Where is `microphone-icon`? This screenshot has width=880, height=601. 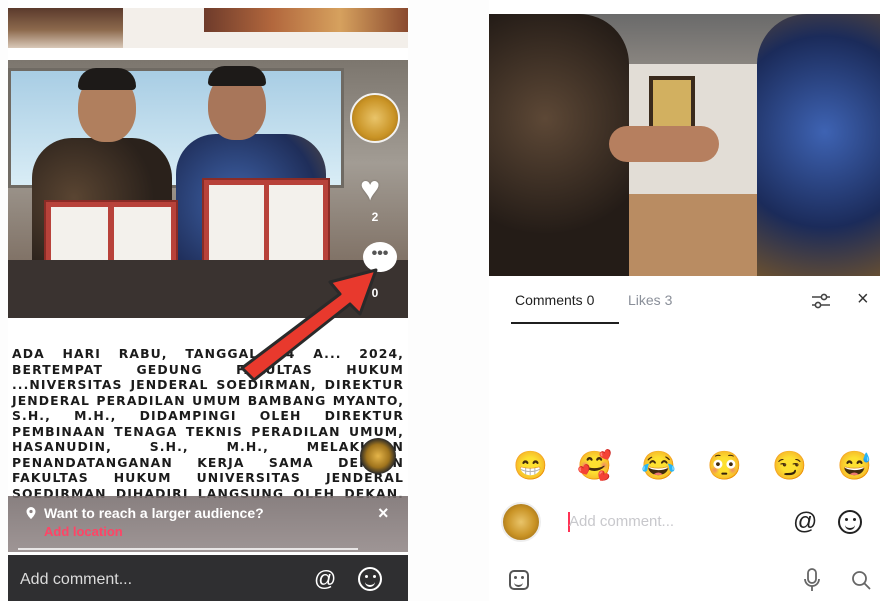 microphone-icon is located at coordinates (812, 580).